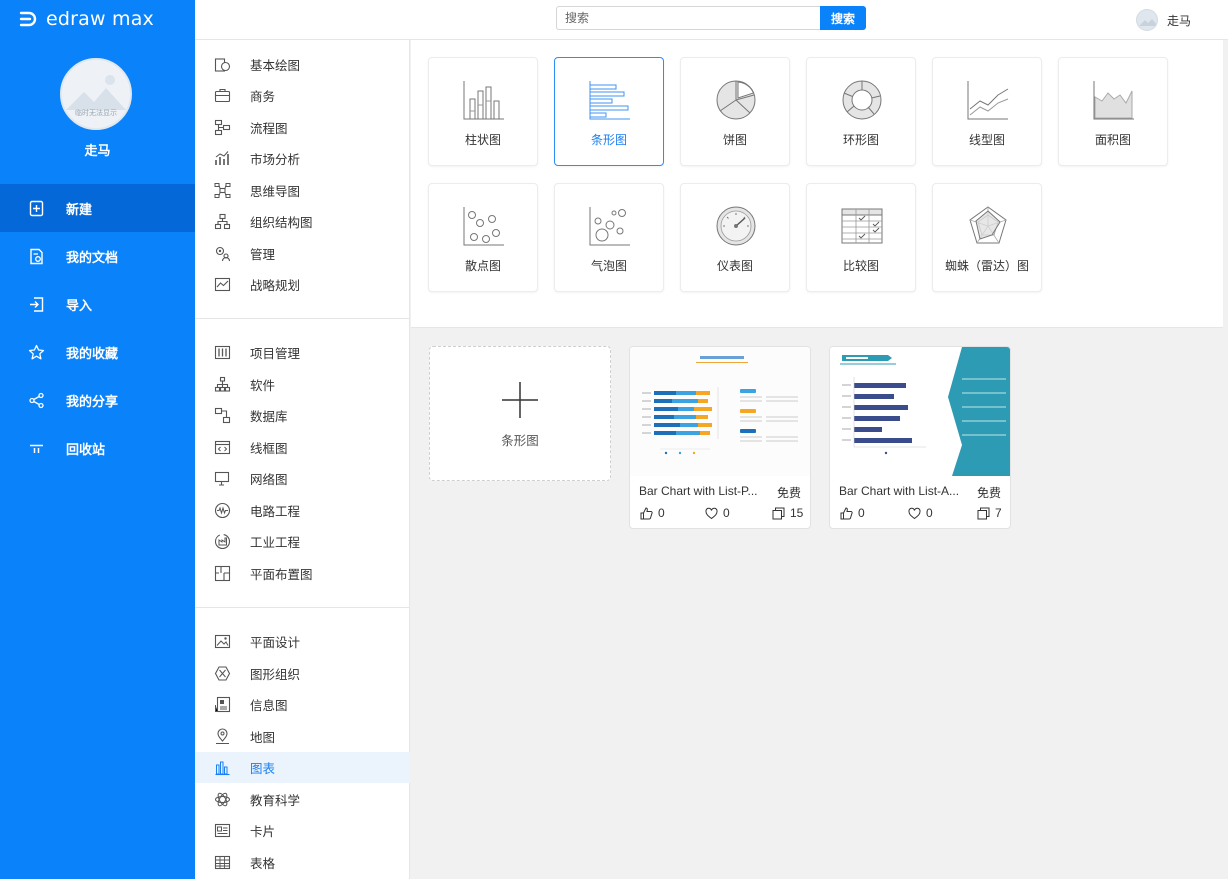 Image resolution: width=1228 pixels, height=879 pixels. I want to click on category-table: 表格, so click(302, 862).